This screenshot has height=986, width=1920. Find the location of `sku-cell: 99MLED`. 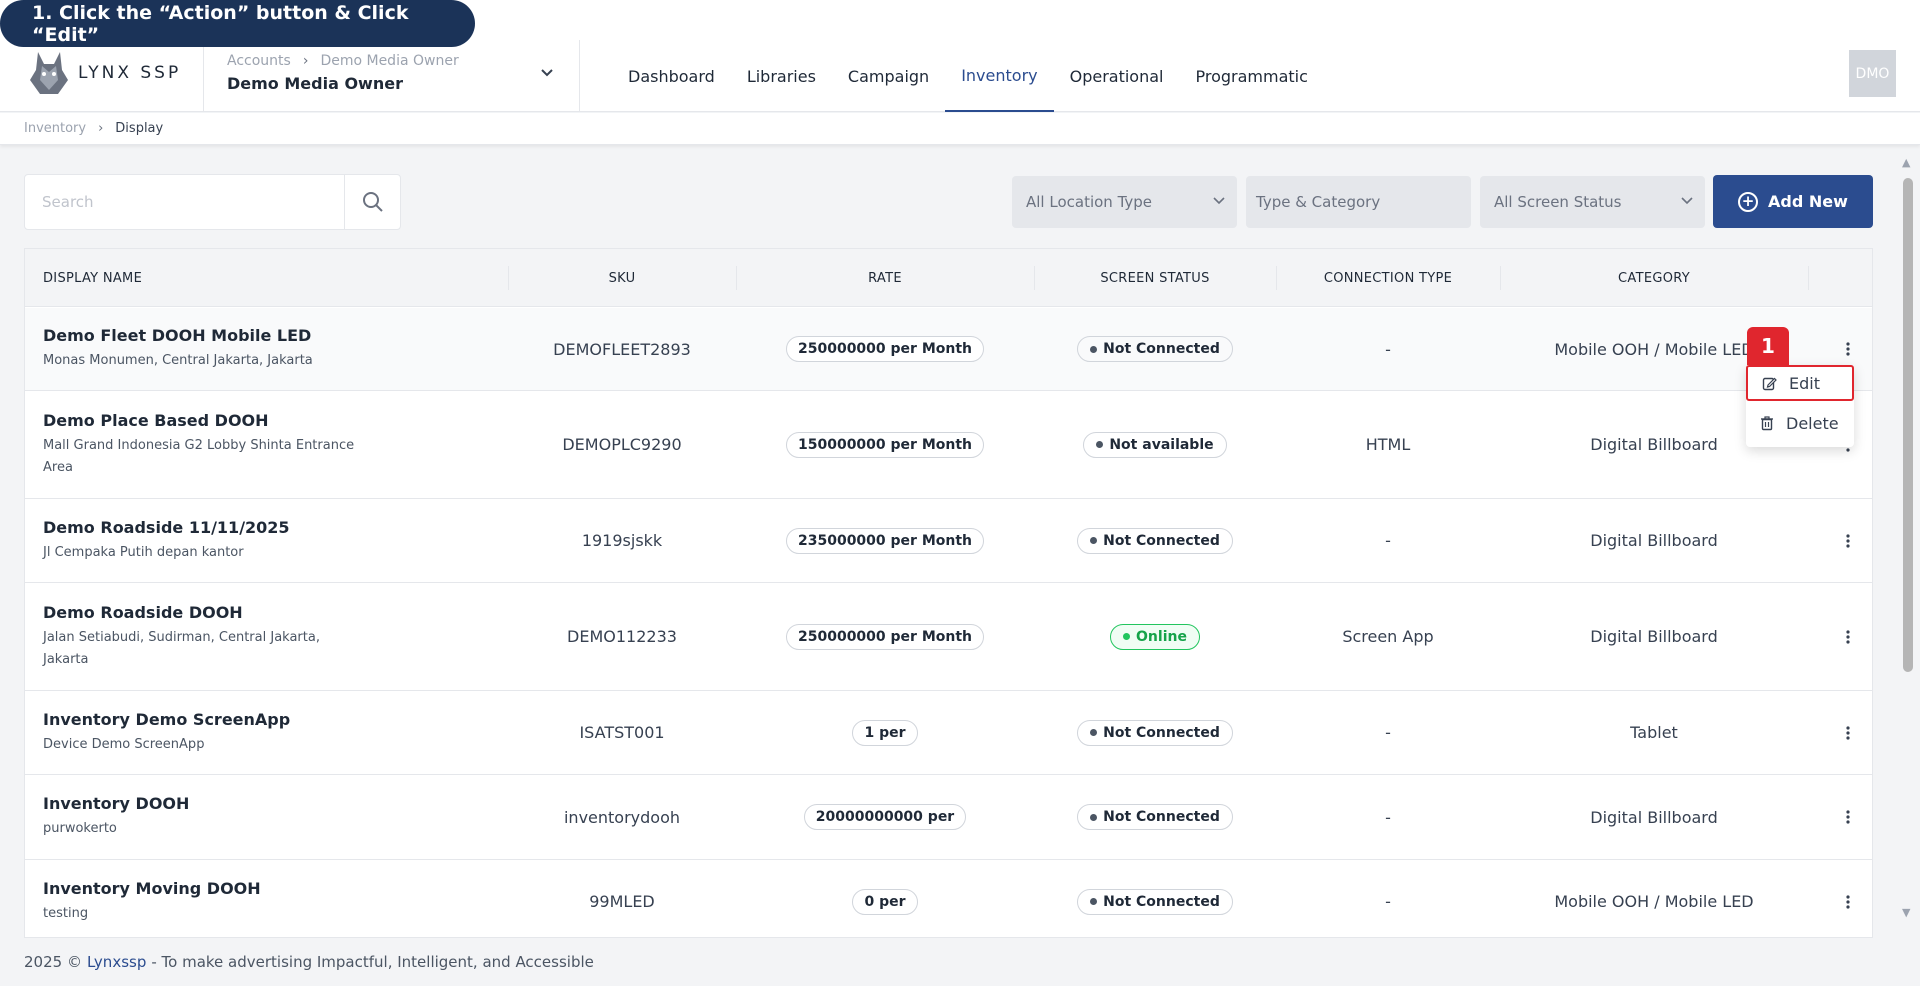

sku-cell: 99MLED is located at coordinates (622, 901).